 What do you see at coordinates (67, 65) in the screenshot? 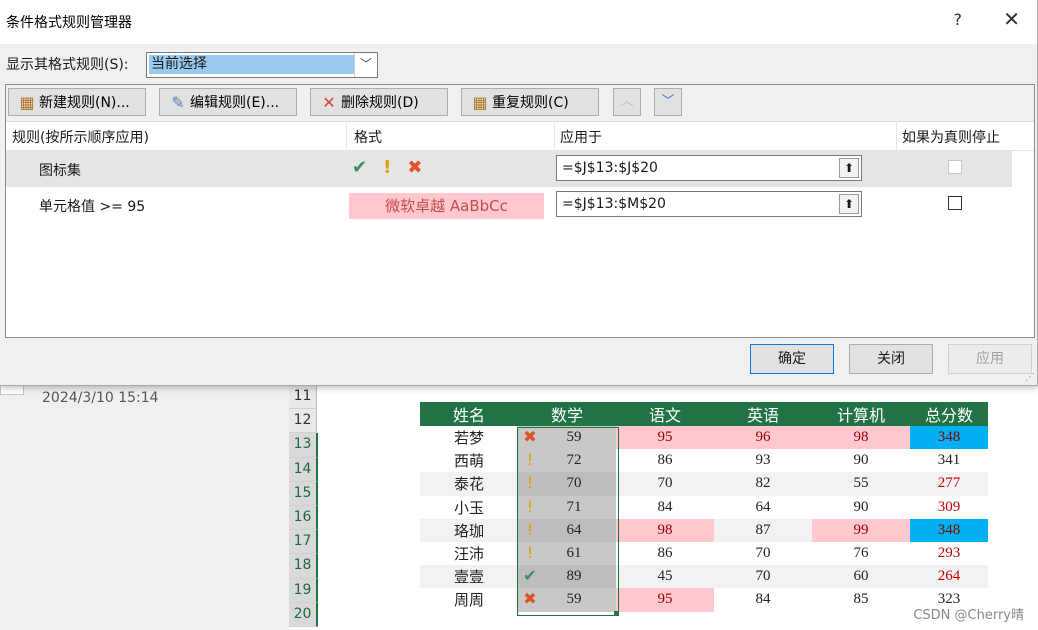
I see `show-rules-label: 显示其格式规则(S):` at bounding box center [67, 65].